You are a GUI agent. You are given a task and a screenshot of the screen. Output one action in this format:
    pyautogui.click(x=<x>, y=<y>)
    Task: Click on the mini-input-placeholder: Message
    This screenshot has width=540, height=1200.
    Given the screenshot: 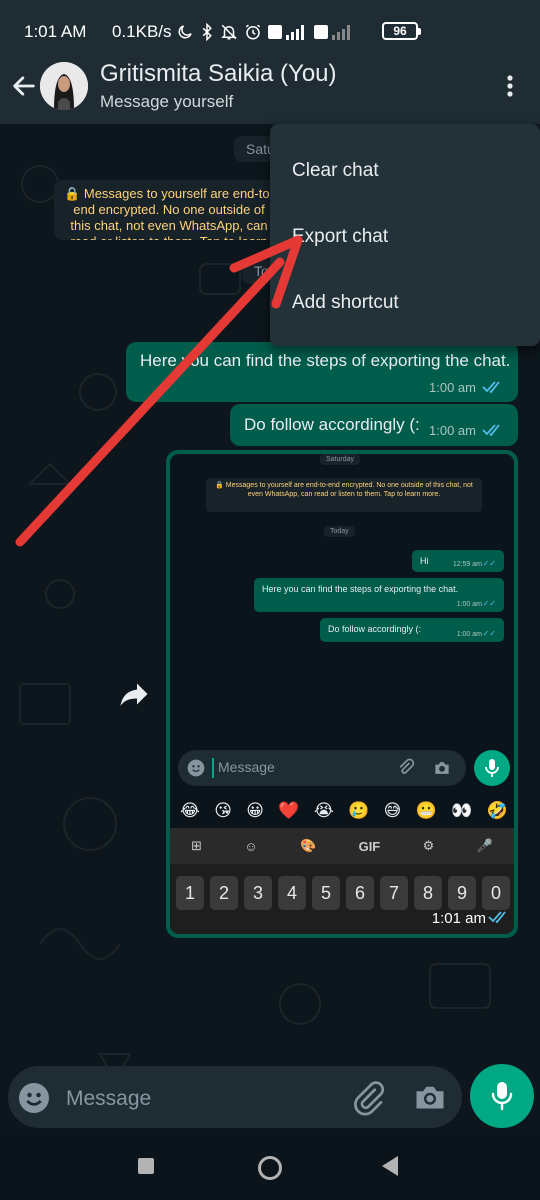 What is the action you would take?
    pyautogui.click(x=246, y=767)
    